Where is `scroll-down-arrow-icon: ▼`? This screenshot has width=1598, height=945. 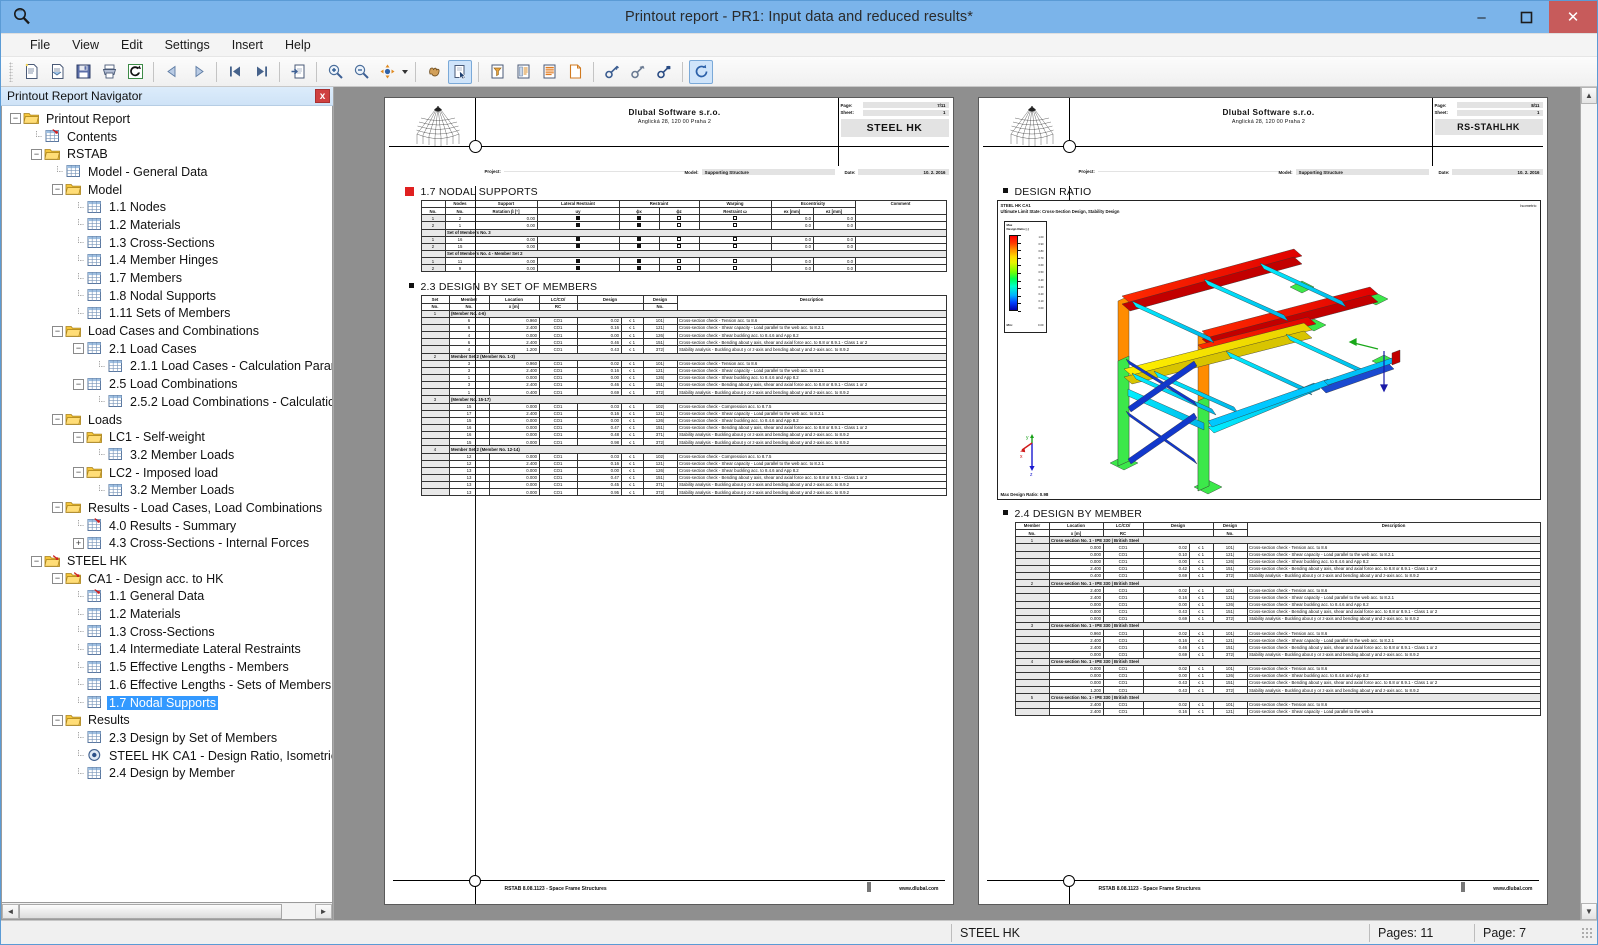
scroll-down-arrow-icon: ▼ is located at coordinates (1589, 911).